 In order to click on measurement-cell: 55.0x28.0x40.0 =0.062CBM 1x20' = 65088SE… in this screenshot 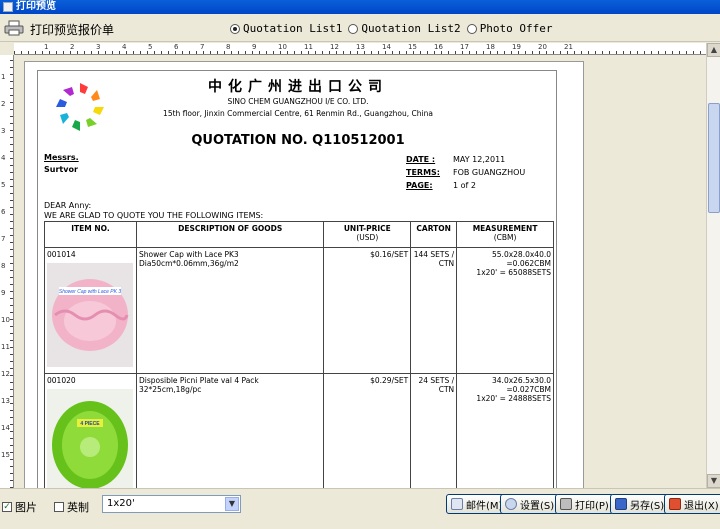, I will do `click(505, 310)`.